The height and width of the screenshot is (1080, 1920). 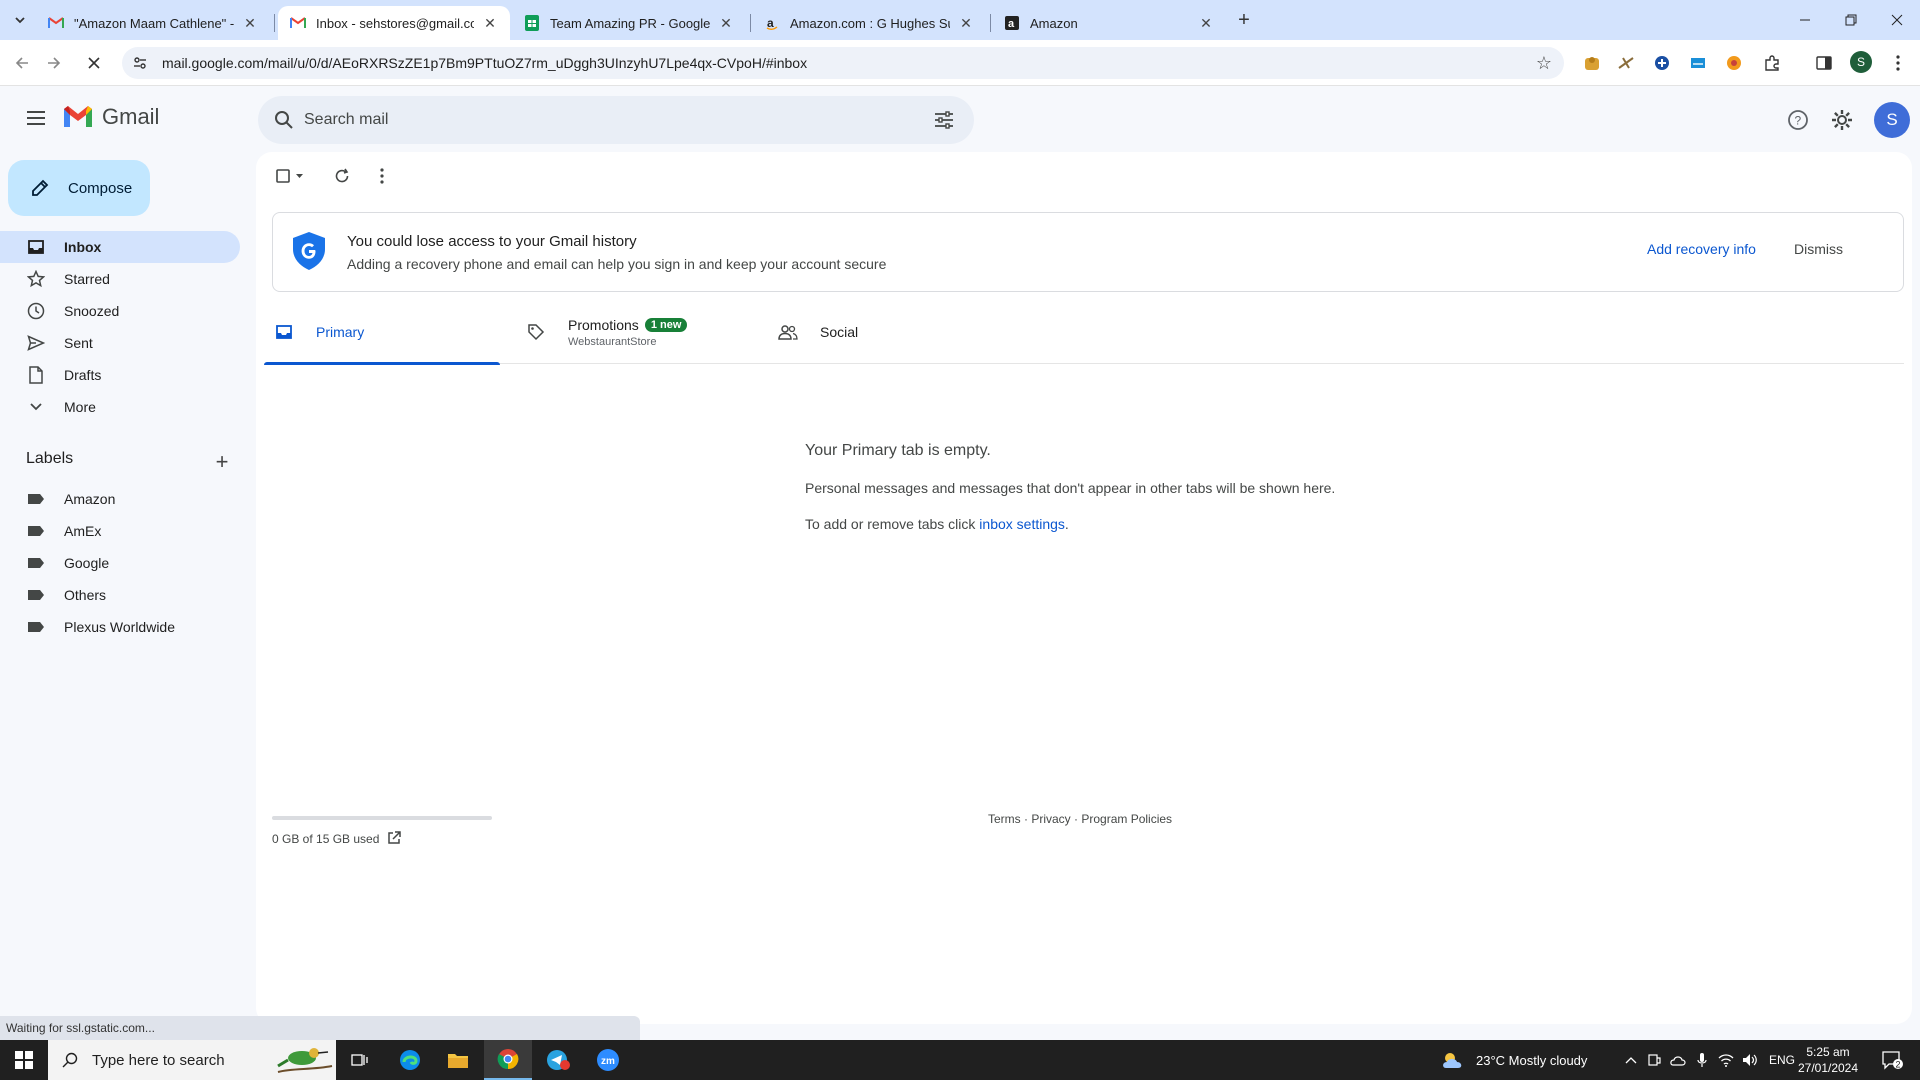 I want to click on label-item: Others, so click(x=120, y=595).